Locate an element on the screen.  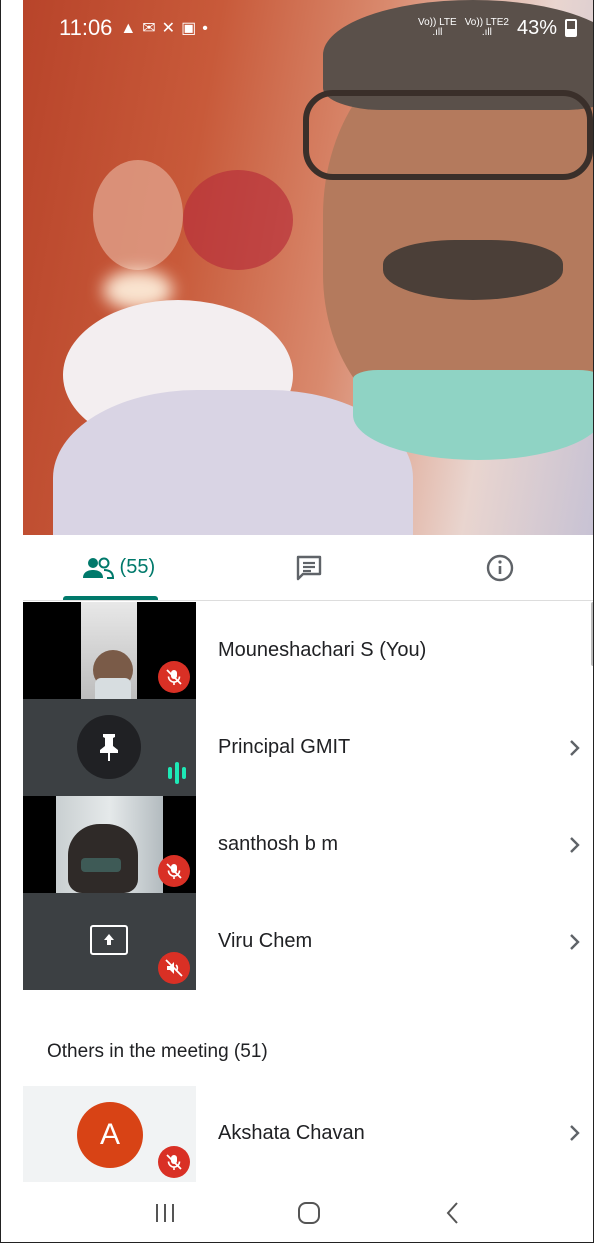
system-nav-bar is located at coordinates (308, 1212).